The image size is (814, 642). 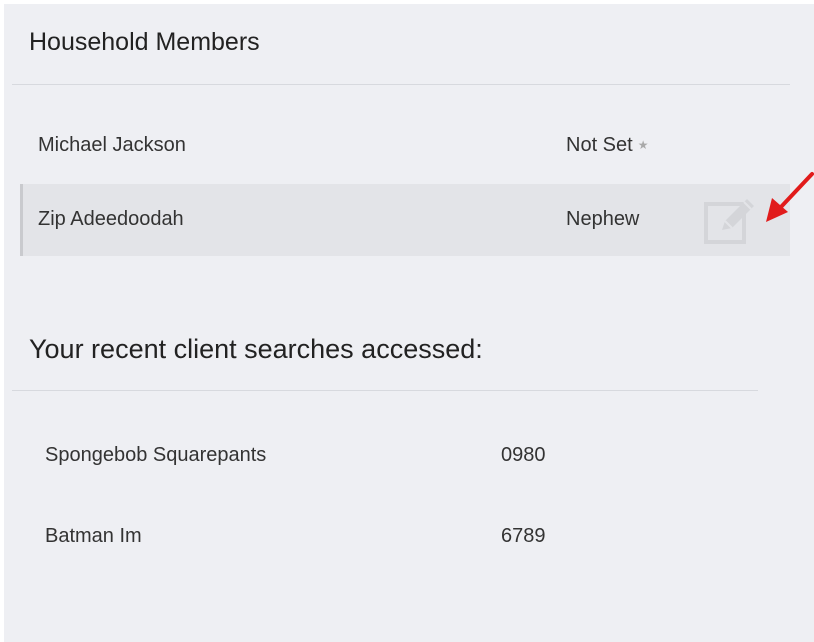 What do you see at coordinates (405, 220) in the screenshot?
I see `household-member-row: Zip Adeedoodah Nephew` at bounding box center [405, 220].